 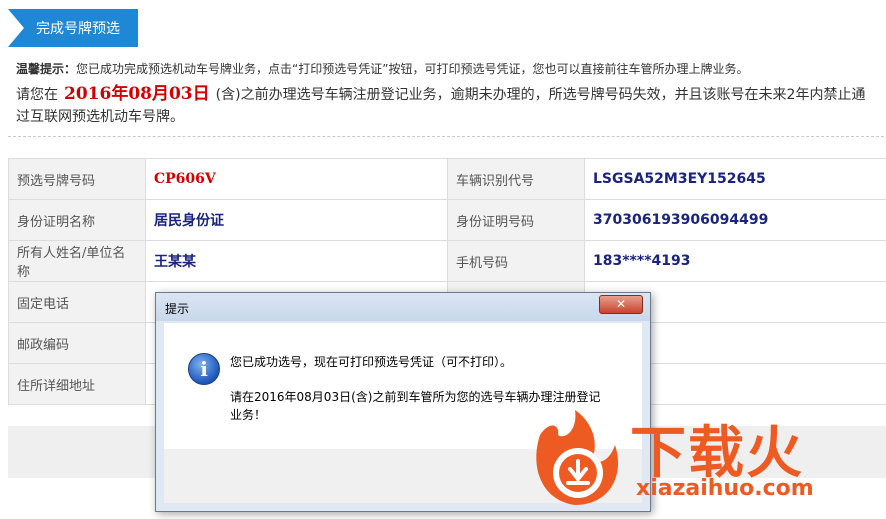 What do you see at coordinates (37, 95) in the screenshot?
I see `notice-prefix: 请您在` at bounding box center [37, 95].